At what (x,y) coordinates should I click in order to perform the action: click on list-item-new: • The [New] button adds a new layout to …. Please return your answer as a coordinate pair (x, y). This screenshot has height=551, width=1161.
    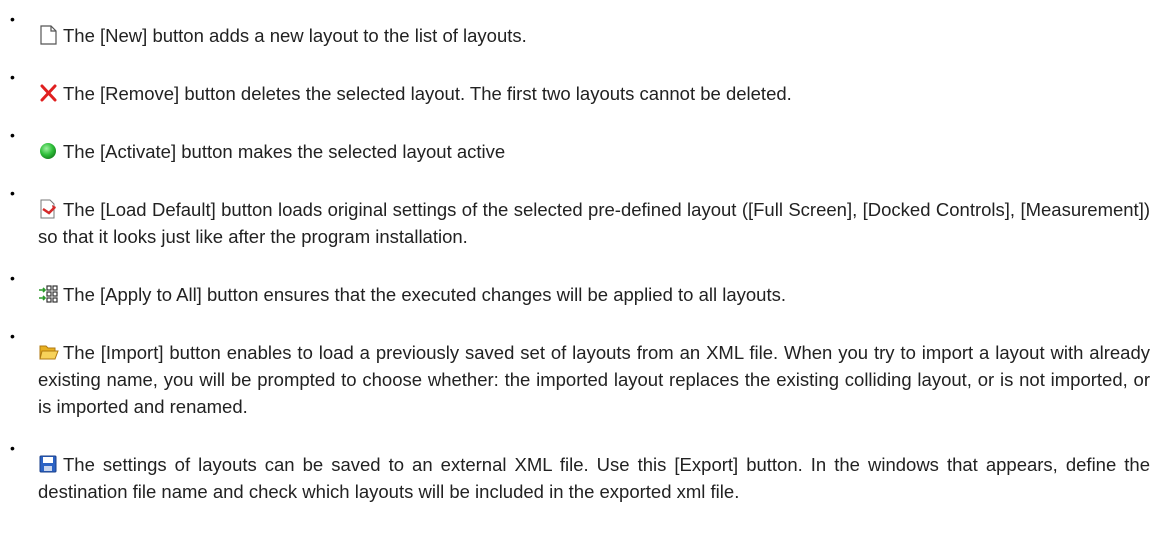
    Looking at the image, I should click on (580, 30).